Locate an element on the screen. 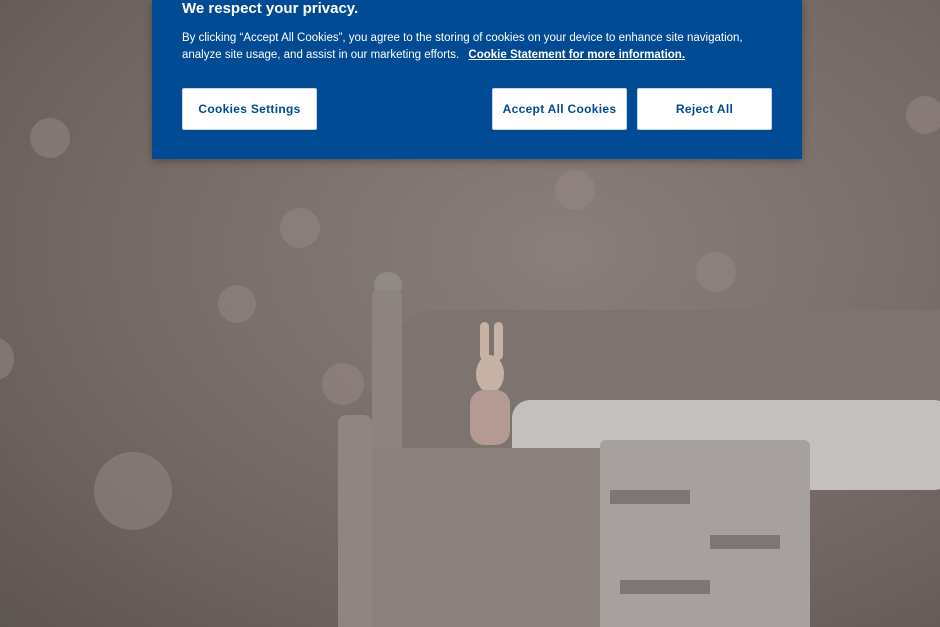 The height and width of the screenshot is (627, 940). cookies-settings-button: Cookies Settings is located at coordinates (249, 109).